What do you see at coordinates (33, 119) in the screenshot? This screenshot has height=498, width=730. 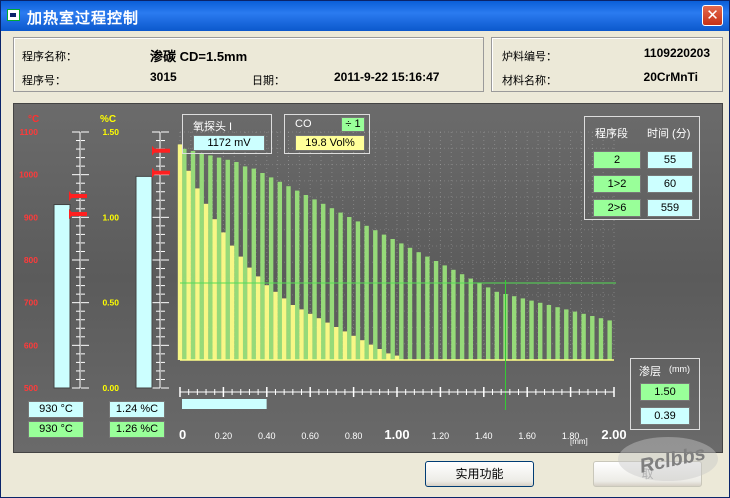 I see `temp-unit-label: °C` at bounding box center [33, 119].